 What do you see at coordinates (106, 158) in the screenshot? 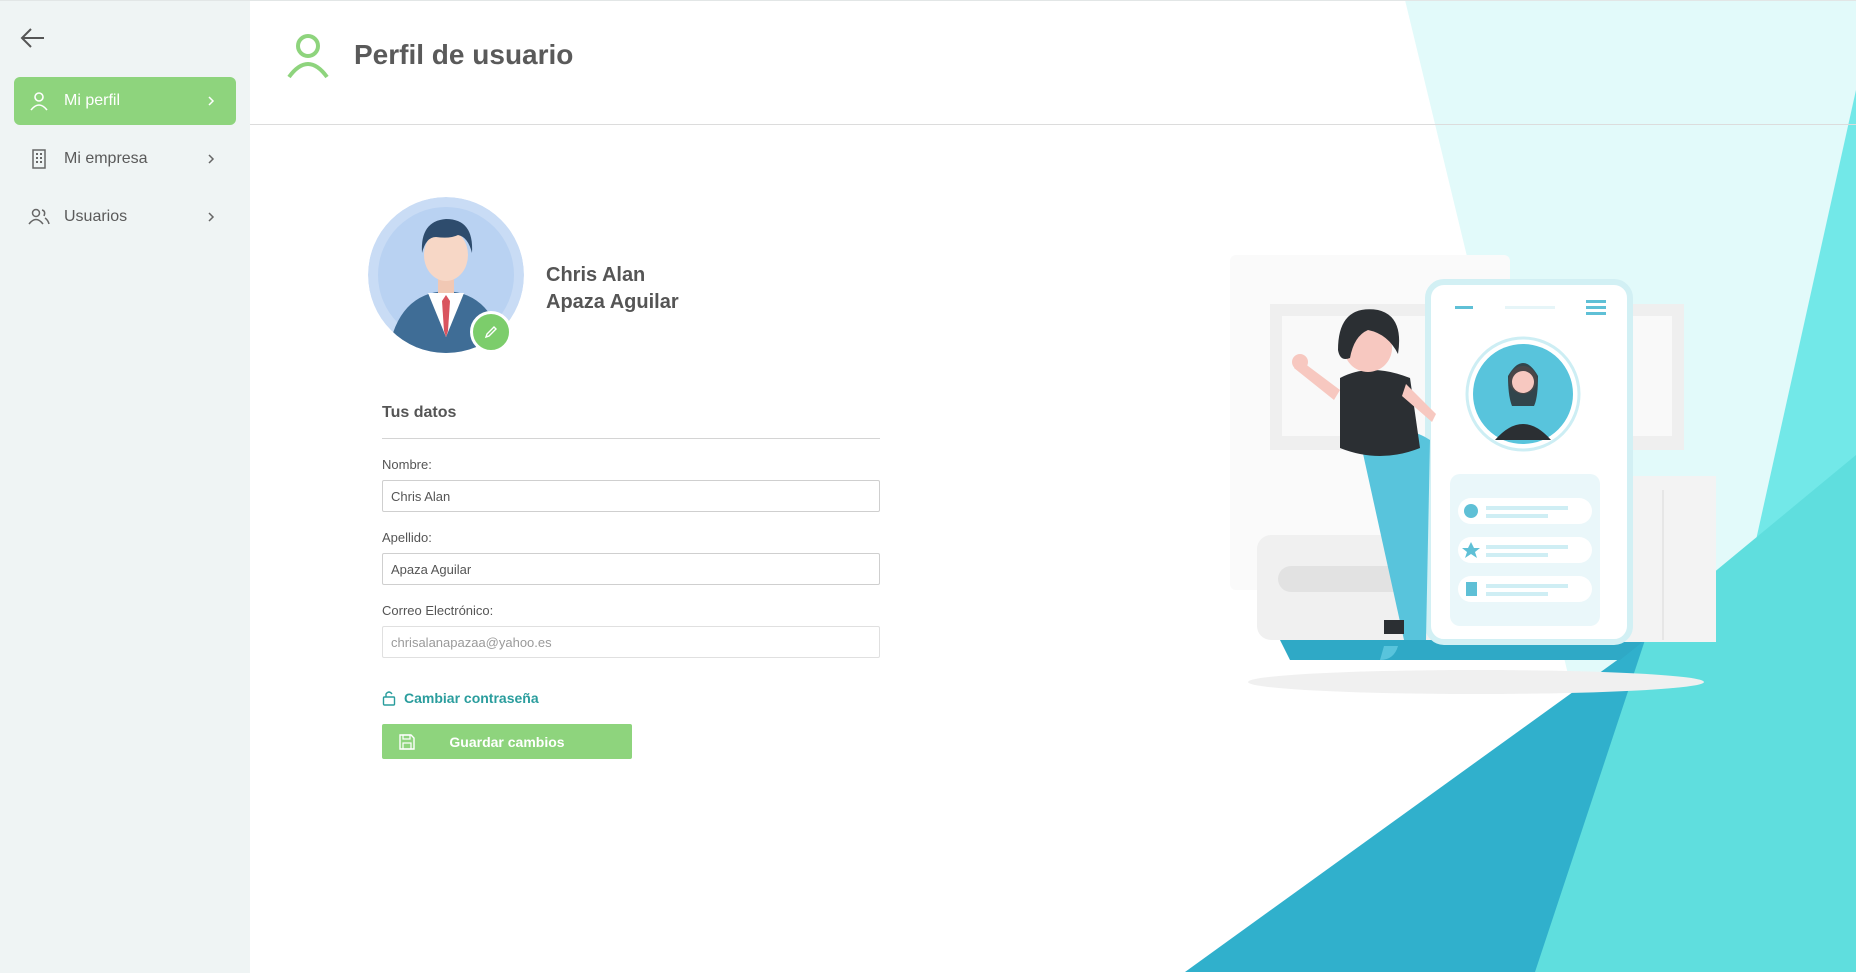
I see `sidebar-item-label: Mi empresa` at bounding box center [106, 158].